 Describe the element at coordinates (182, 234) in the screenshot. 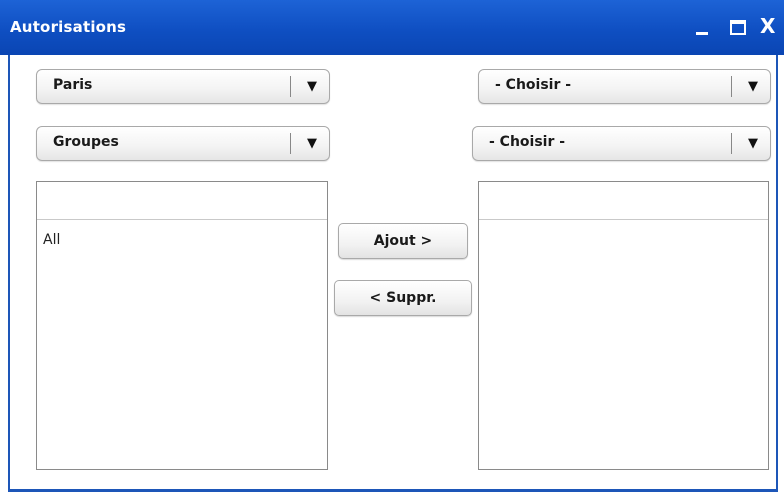

I see `list-item: All` at that location.